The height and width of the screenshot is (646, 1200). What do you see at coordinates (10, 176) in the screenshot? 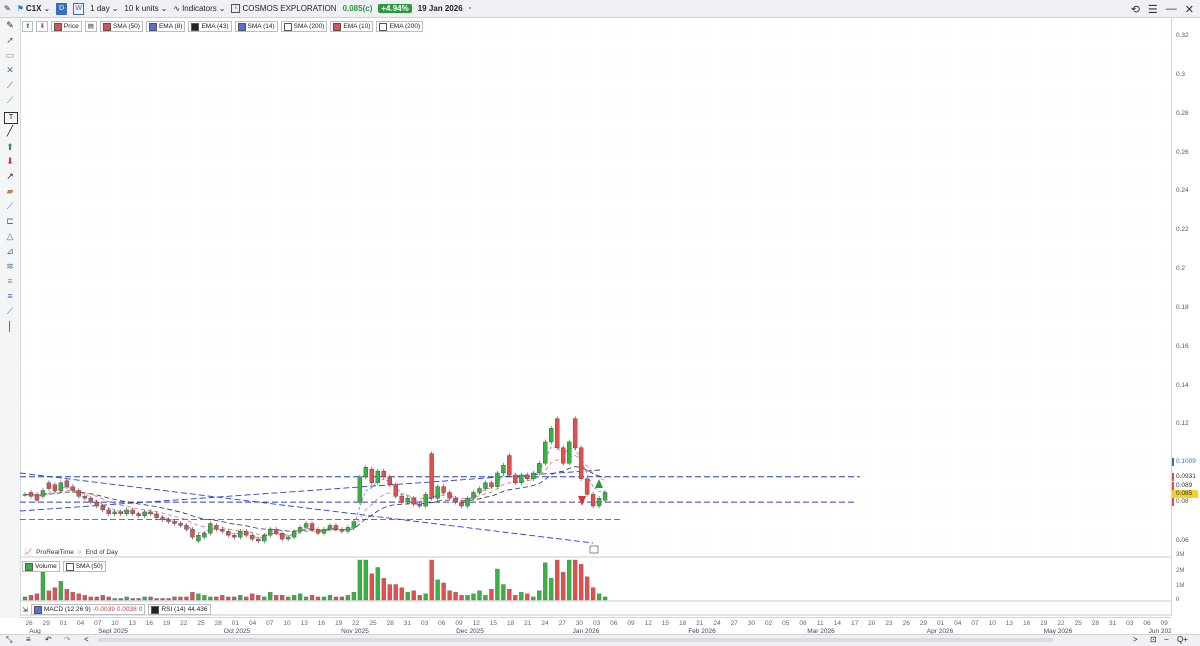
I see `arrow-tool-icon: ↗` at bounding box center [10, 176].